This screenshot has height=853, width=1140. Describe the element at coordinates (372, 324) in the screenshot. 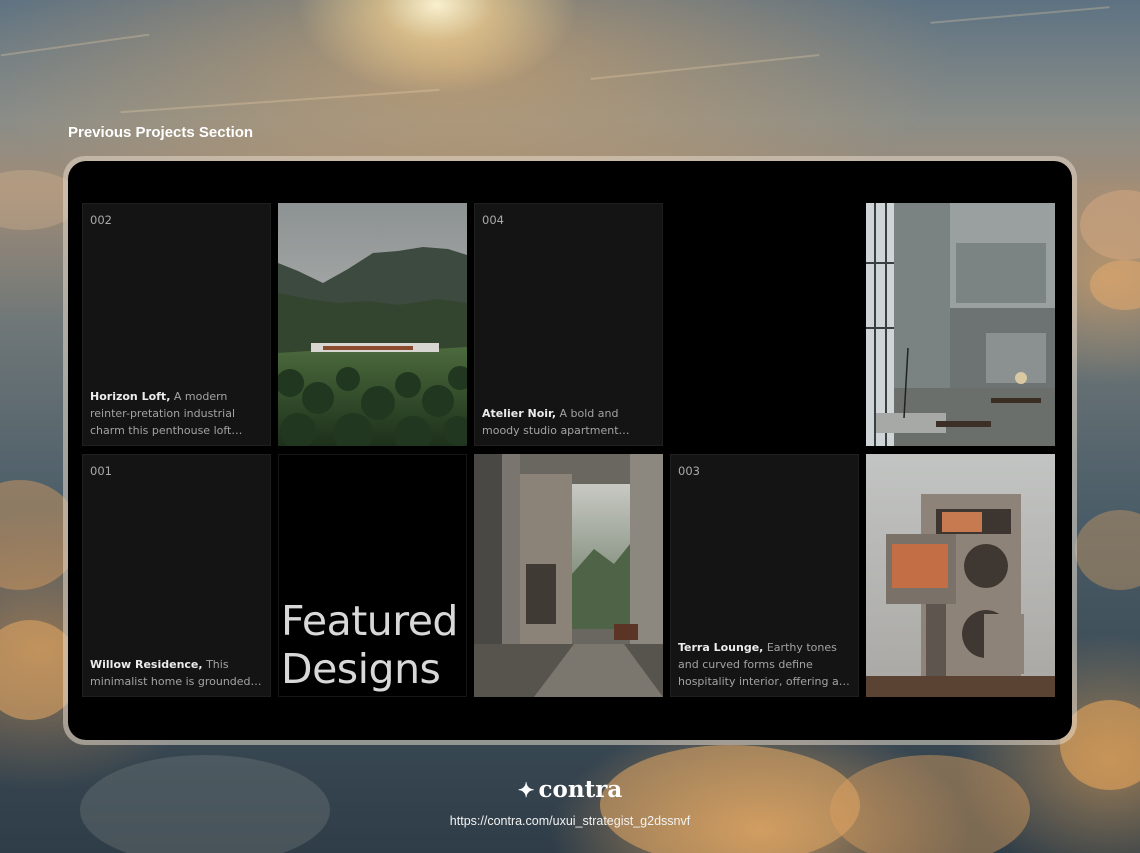

I see `mountain-house-photo` at that location.